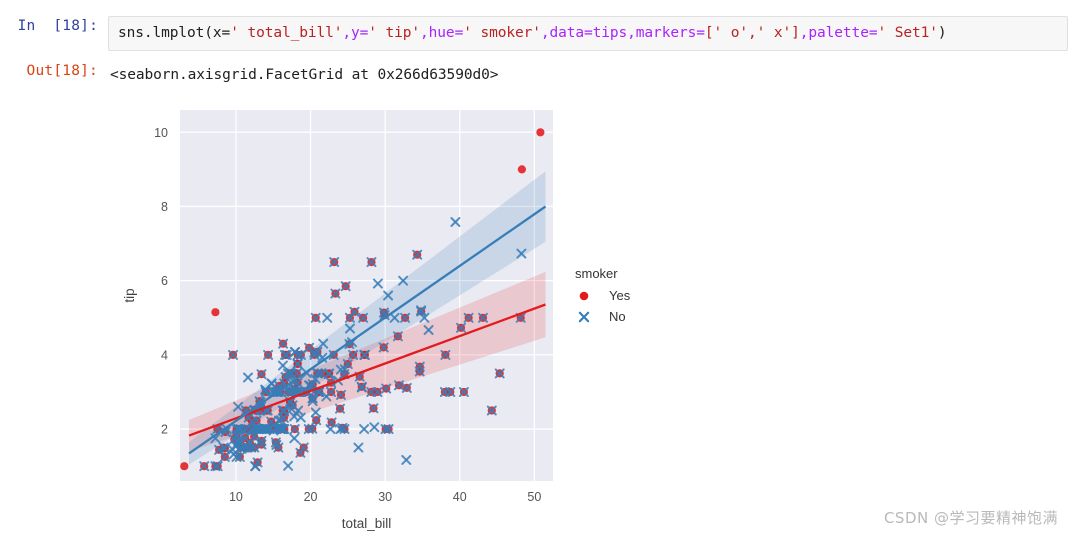  I want to click on code-token-10: ), so click(942, 33).